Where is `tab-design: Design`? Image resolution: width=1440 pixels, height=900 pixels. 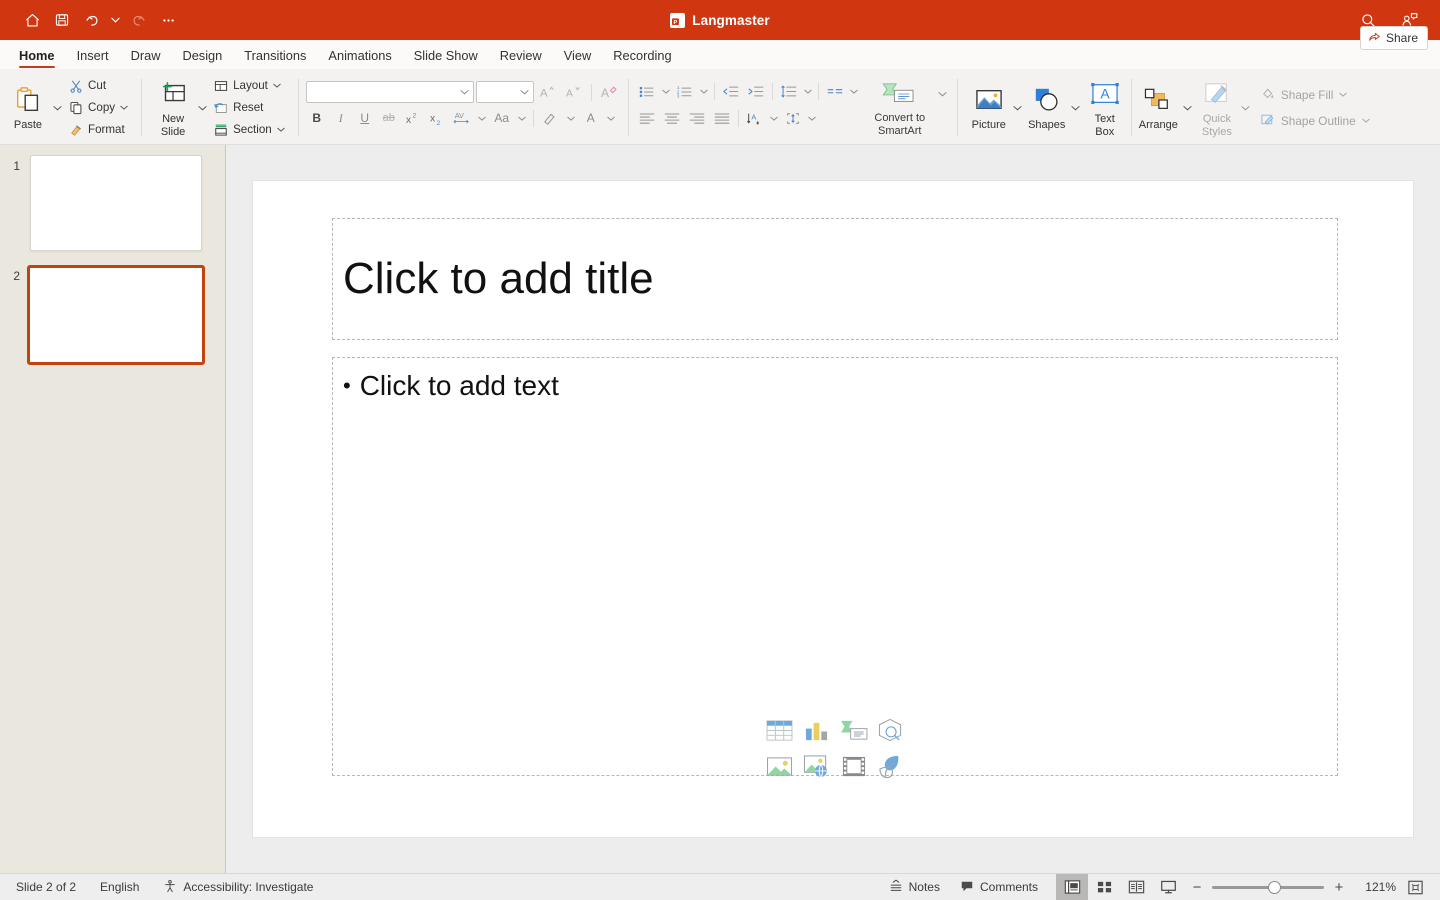
tab-design: Design is located at coordinates (202, 59).